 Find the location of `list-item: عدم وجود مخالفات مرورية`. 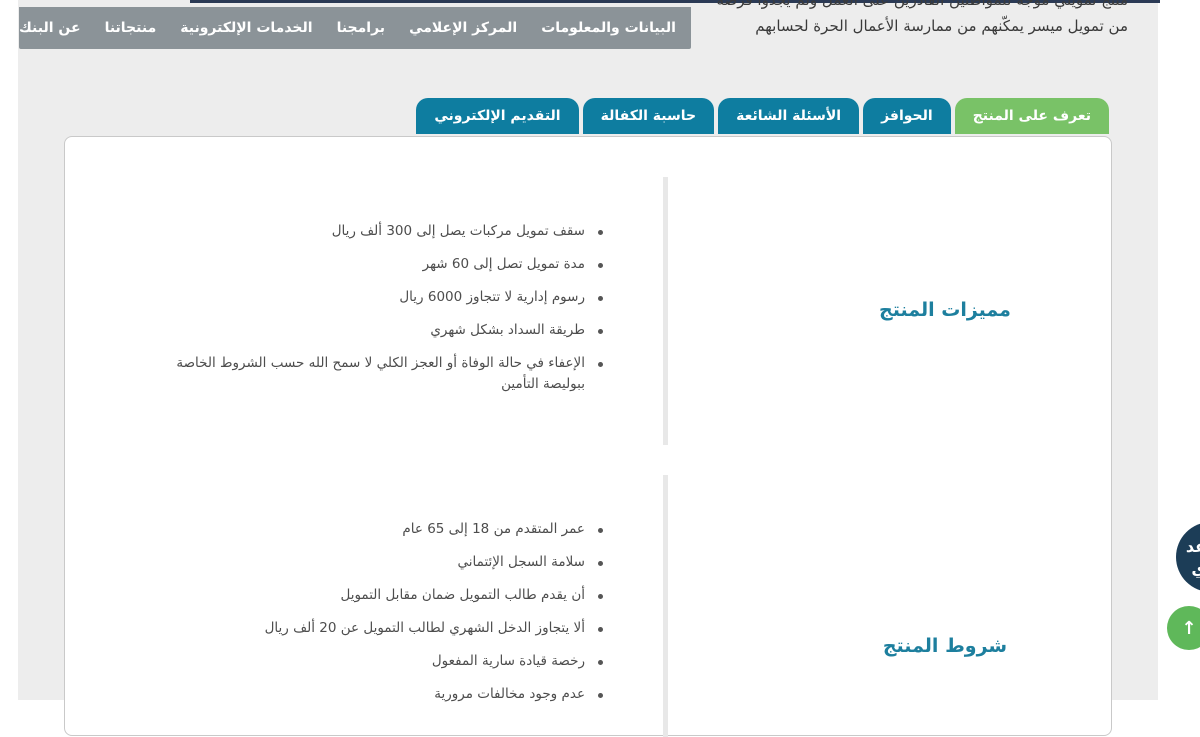

list-item: عدم وجود مخالفات مرورية is located at coordinates (377, 694).